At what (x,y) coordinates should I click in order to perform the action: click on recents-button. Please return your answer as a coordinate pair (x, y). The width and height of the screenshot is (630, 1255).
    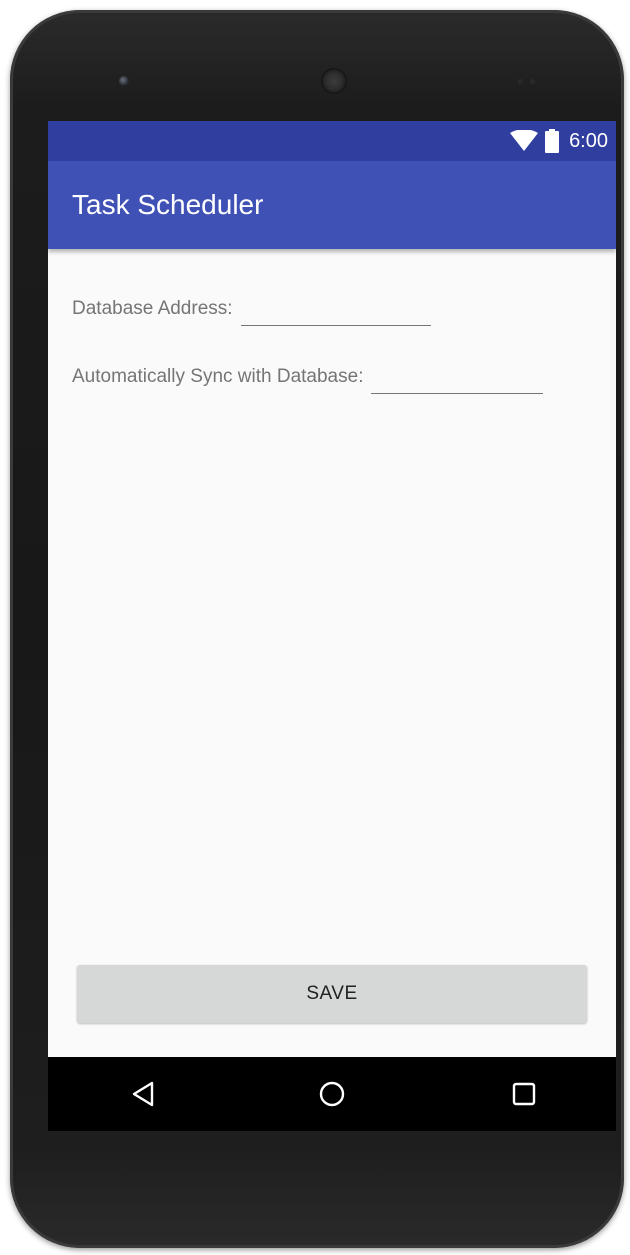
    Looking at the image, I should click on (524, 1094).